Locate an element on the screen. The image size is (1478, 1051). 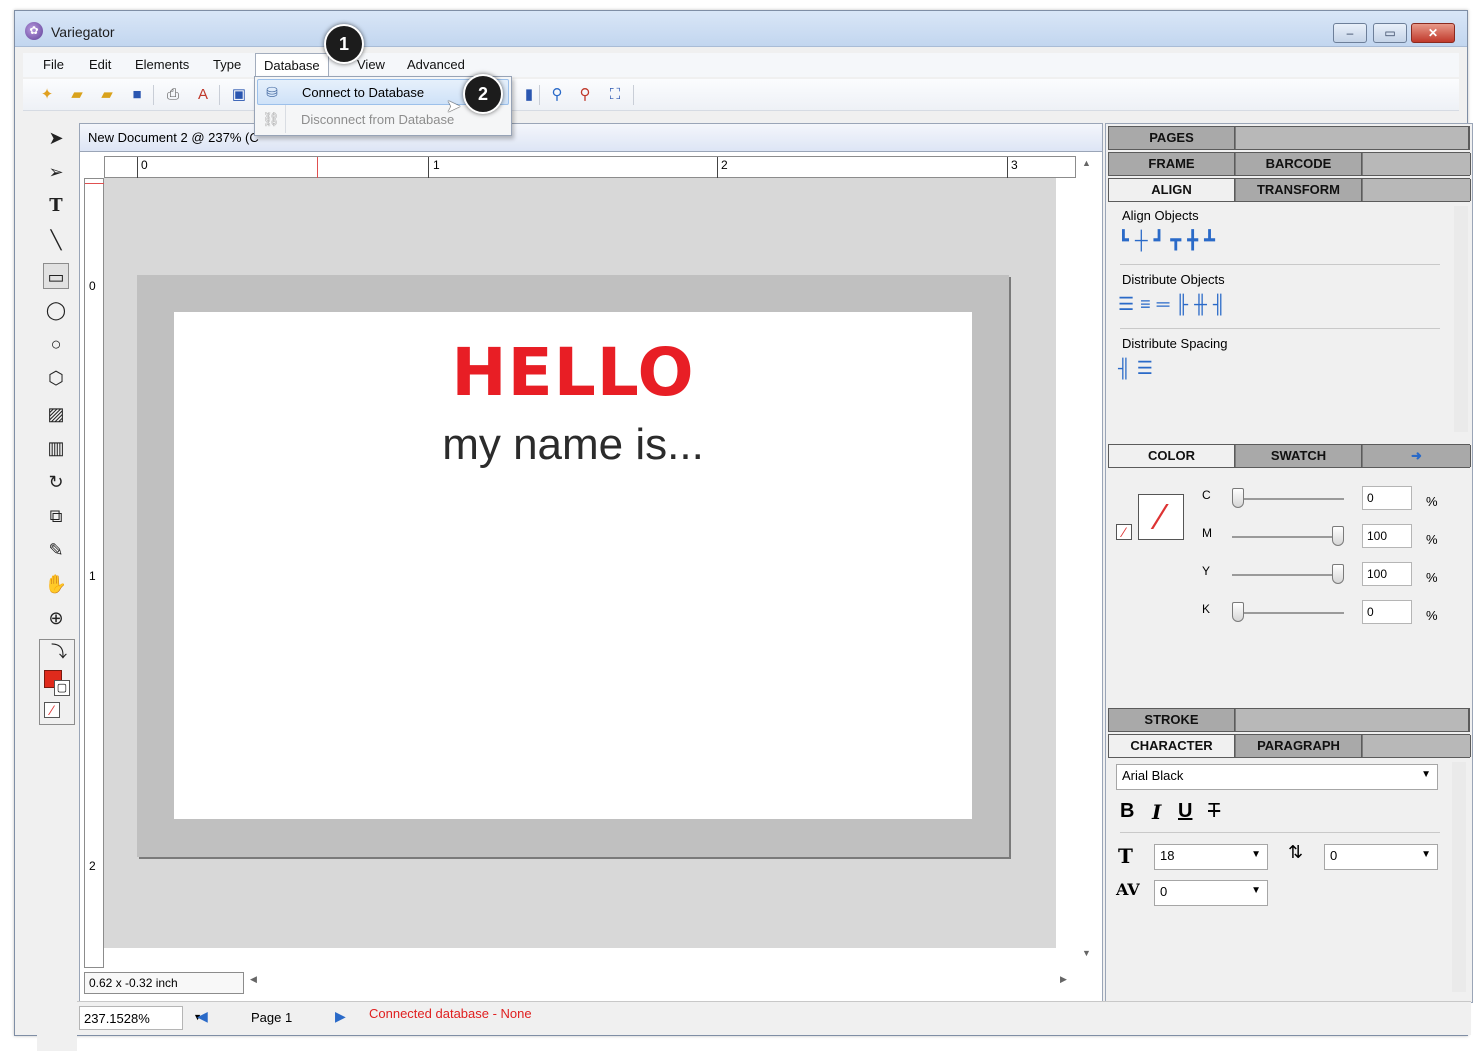
tab-swatch: SWATCH is located at coordinates (1299, 456).